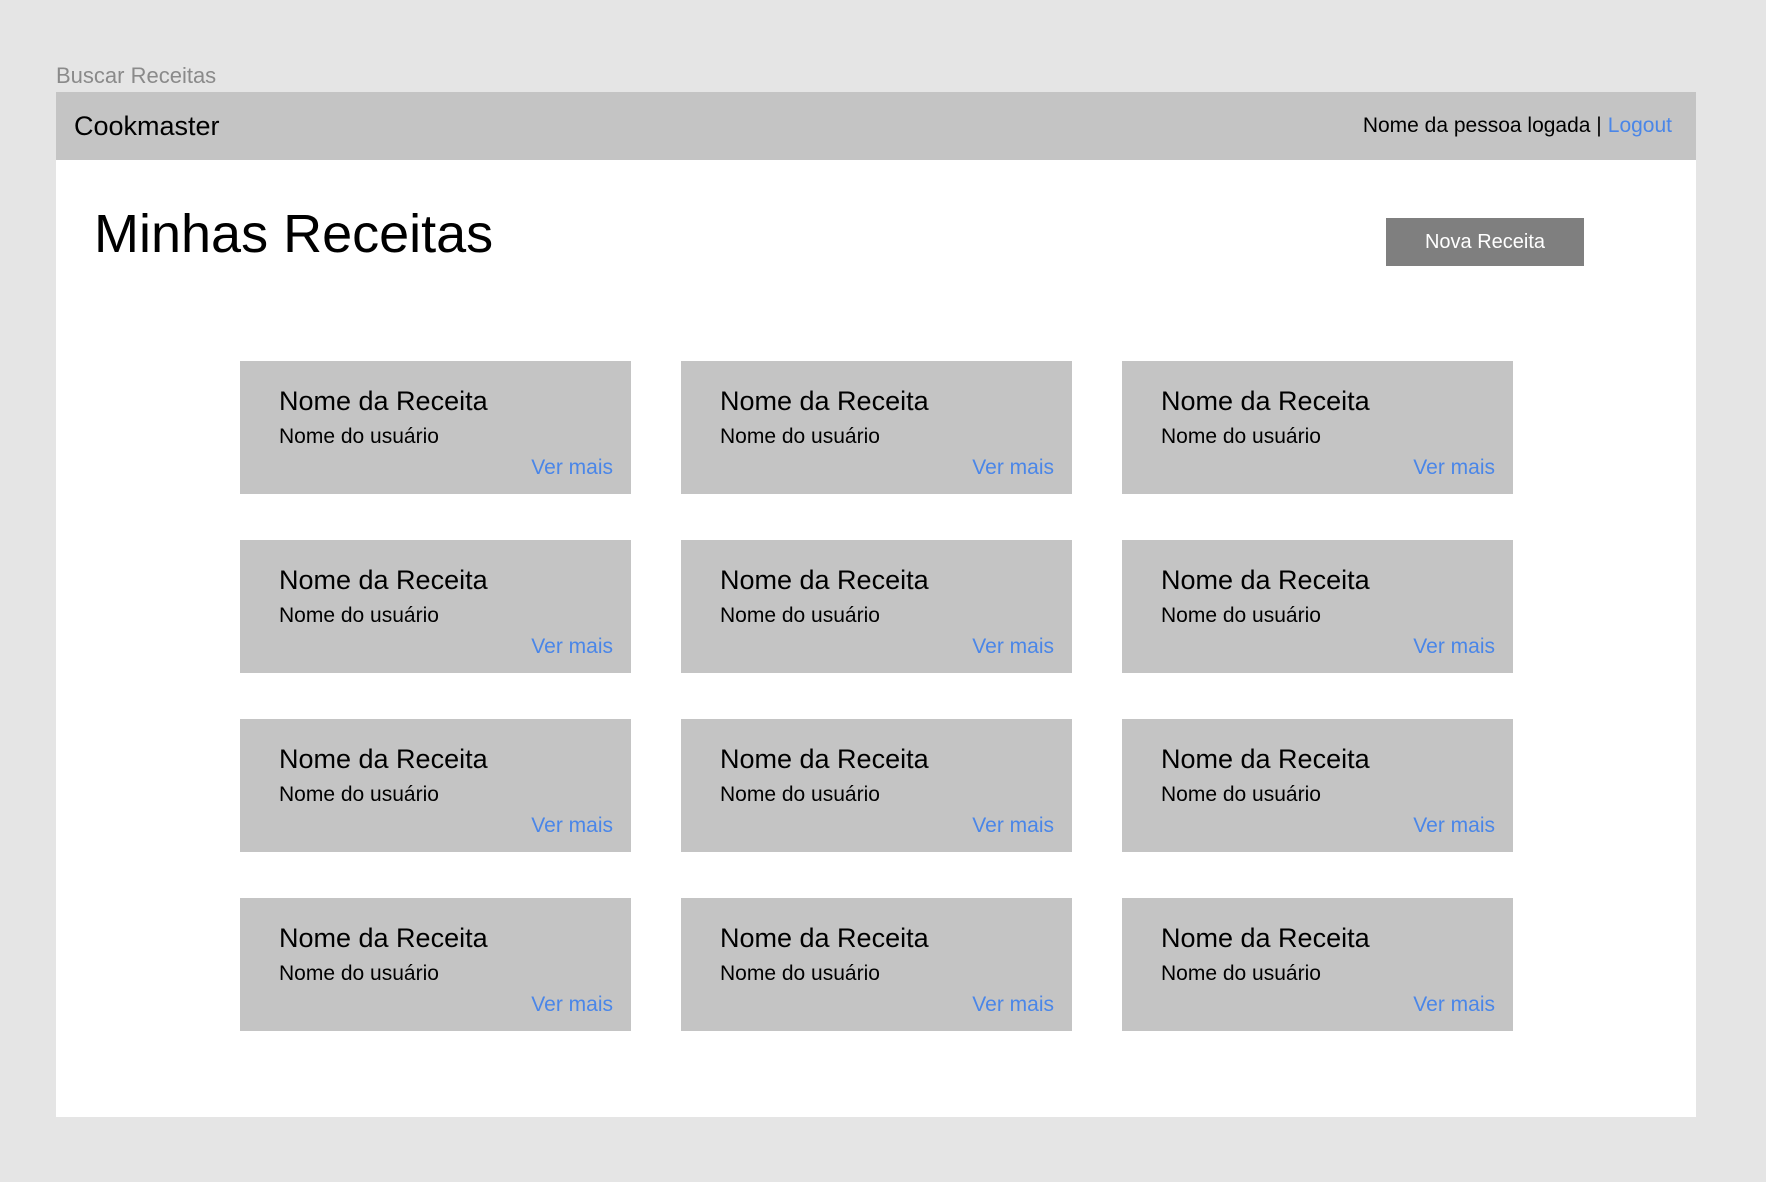 The height and width of the screenshot is (1182, 1766). Describe the element at coordinates (294, 234) in the screenshot. I see `page-title: Minhas Receitas` at that location.